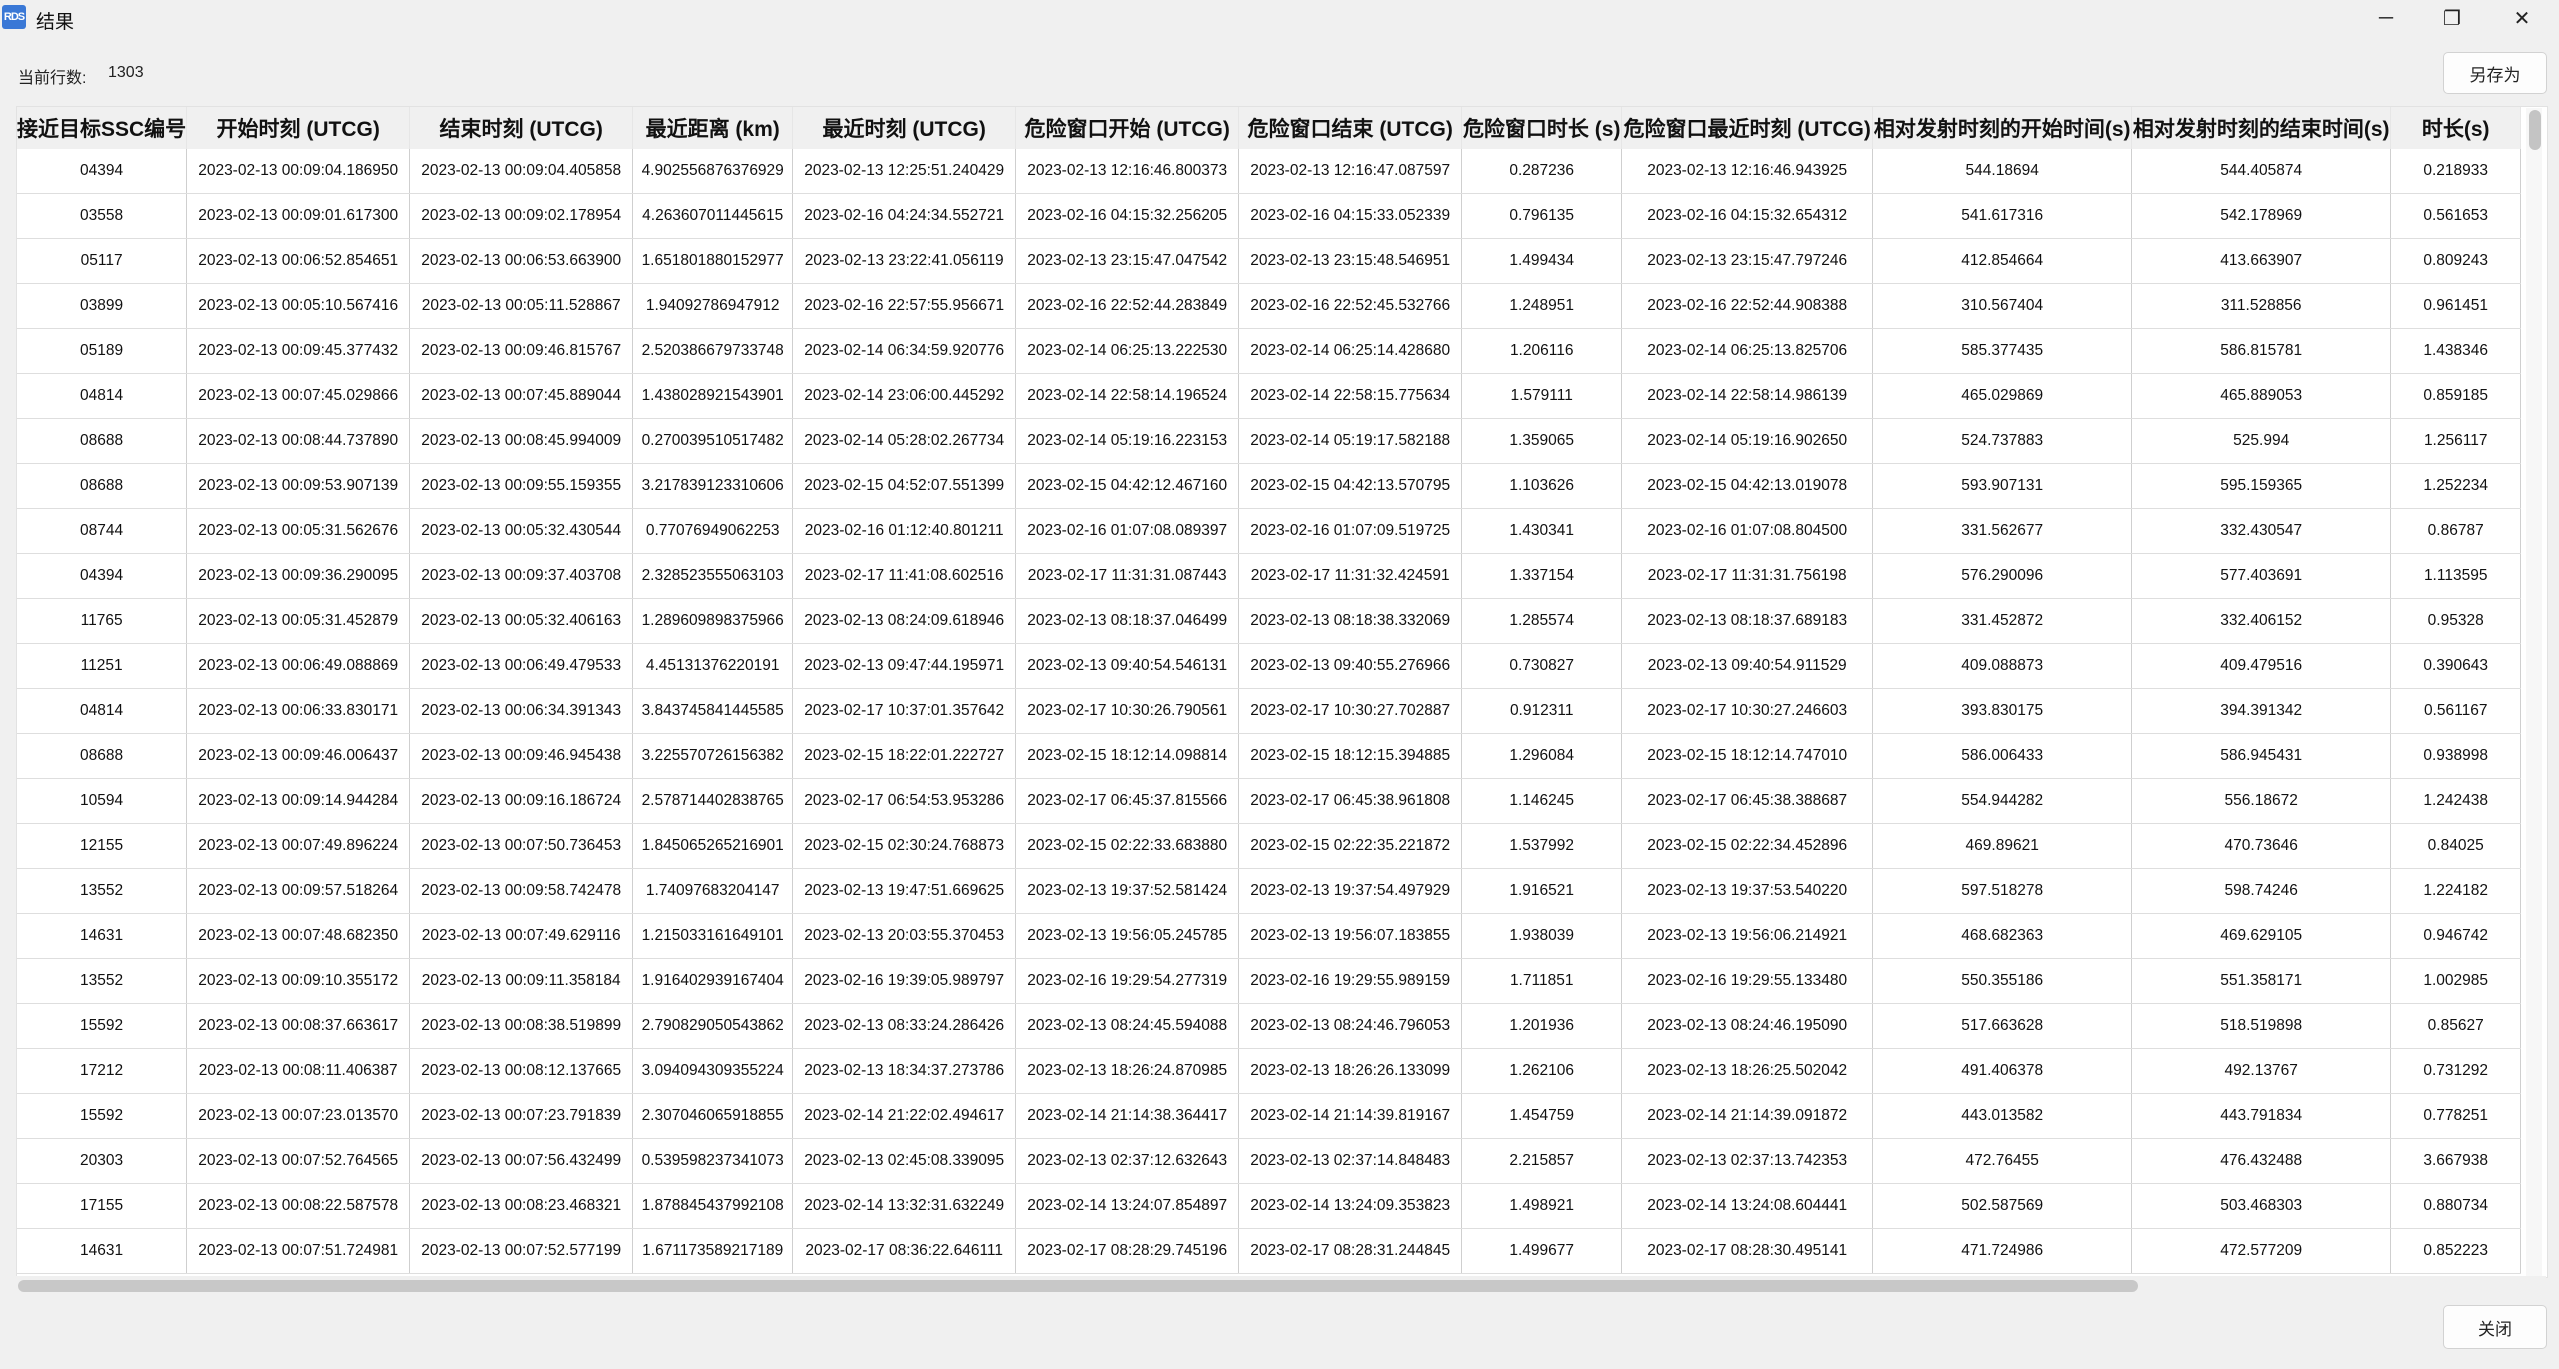 The width and height of the screenshot is (2559, 1369). What do you see at coordinates (102, 1251) in the screenshot?
I see `table-cell: 14631` at bounding box center [102, 1251].